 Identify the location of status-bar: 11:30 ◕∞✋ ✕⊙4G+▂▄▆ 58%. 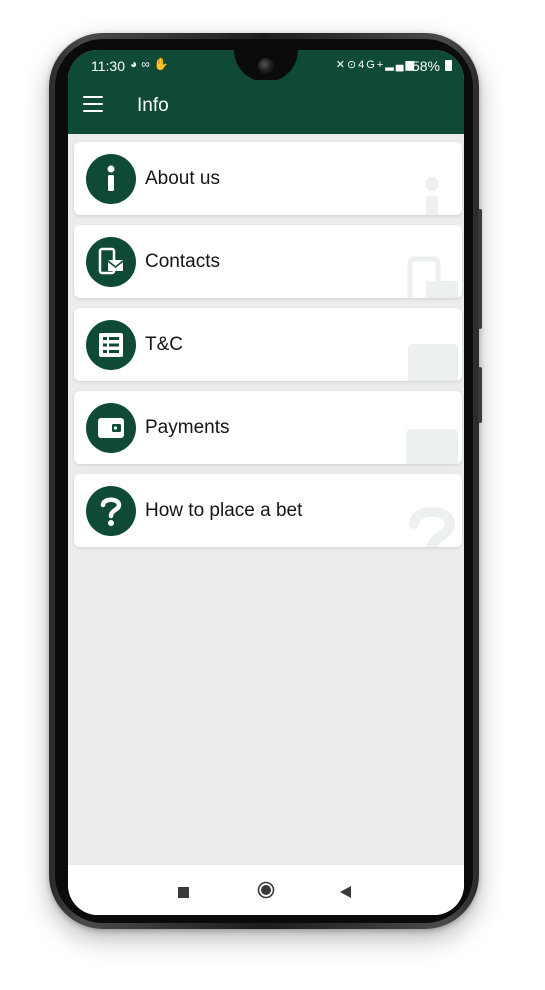
(266, 66).